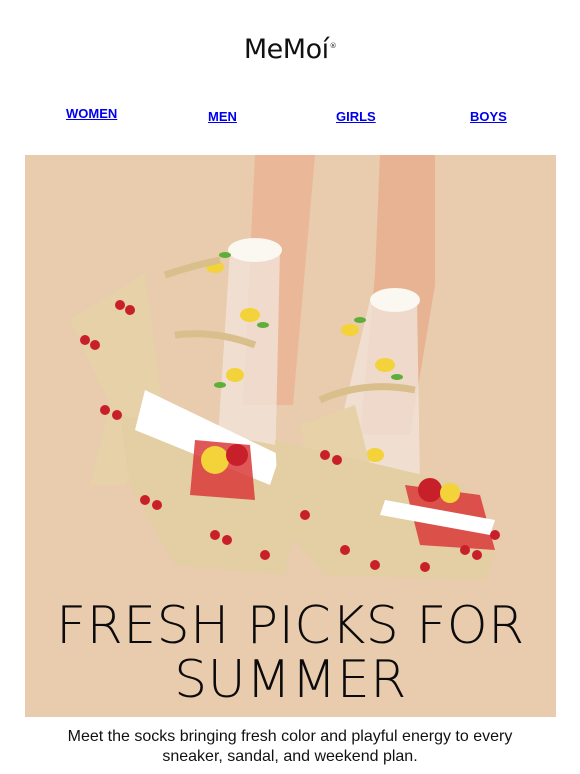 The image size is (580, 774). I want to click on hero-headline-line2: SUMMER, so click(290, 680).